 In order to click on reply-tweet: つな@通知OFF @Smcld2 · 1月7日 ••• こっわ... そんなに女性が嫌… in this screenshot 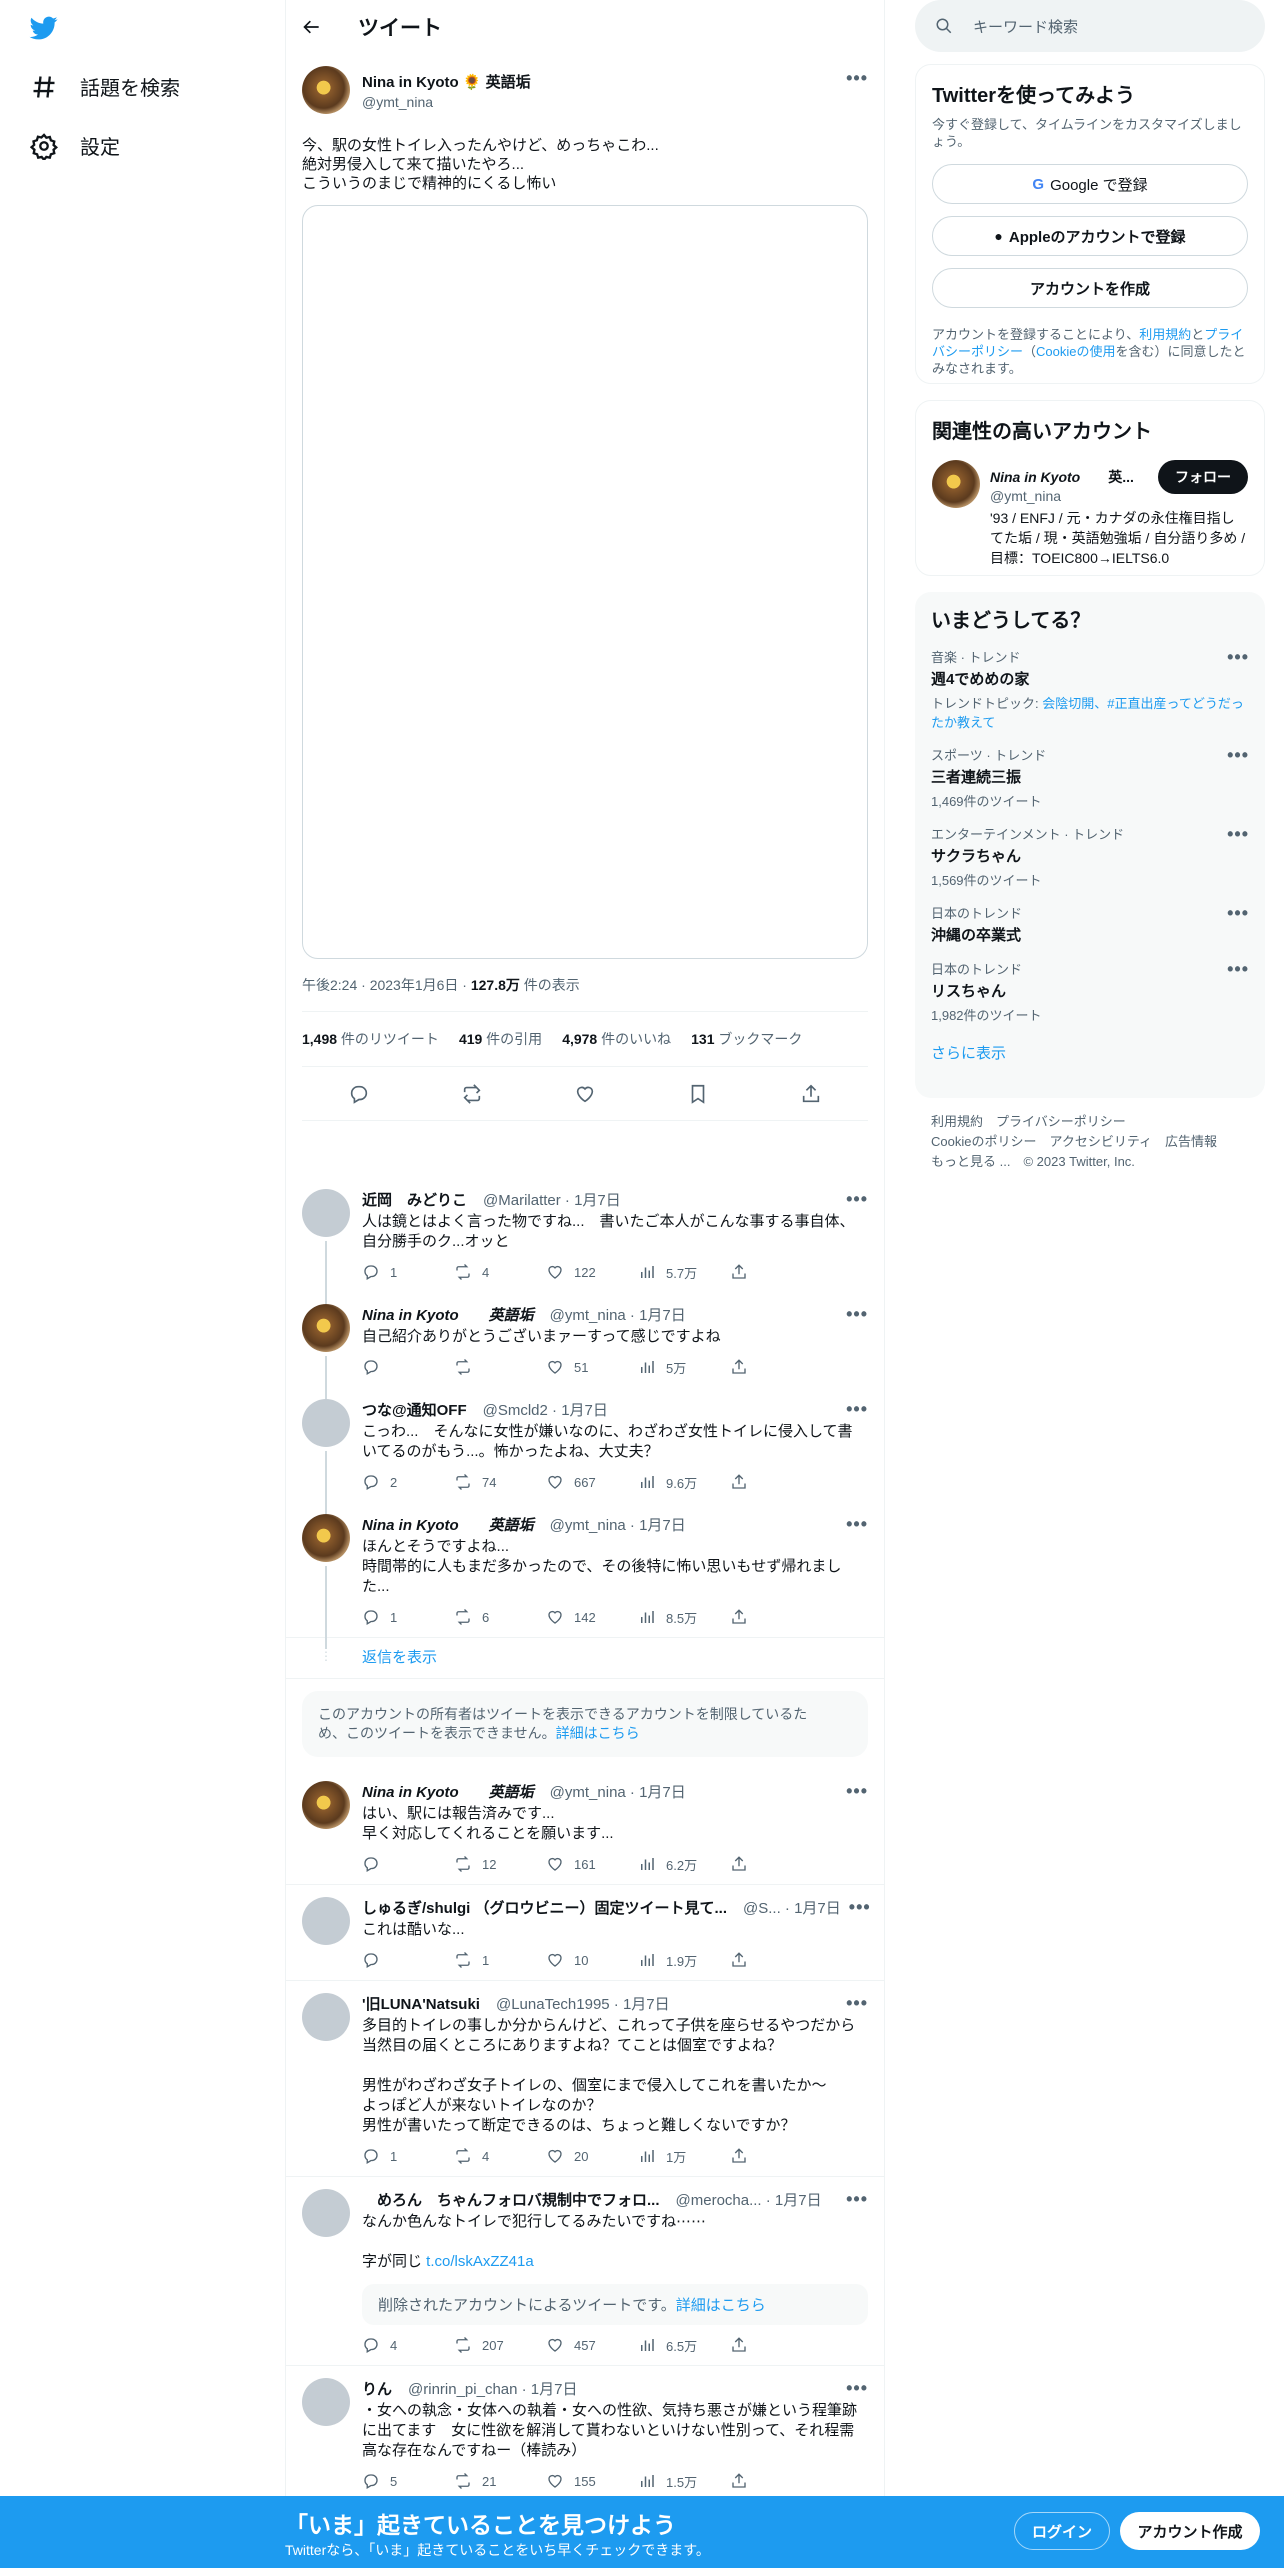, I will do `click(585, 1450)`.